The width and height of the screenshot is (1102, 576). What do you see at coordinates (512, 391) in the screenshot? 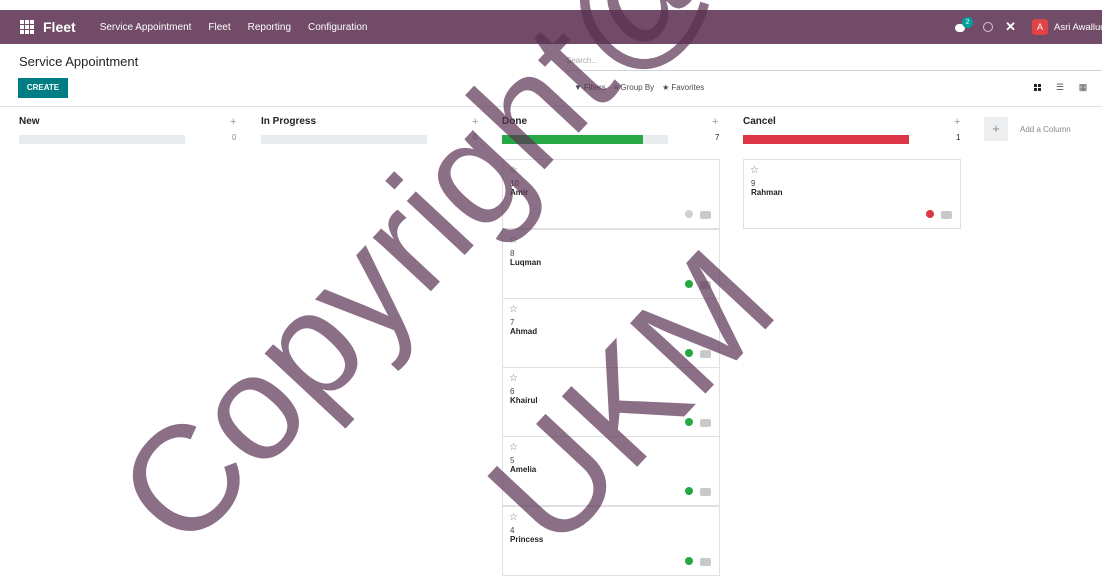
I see `card-number: 6` at bounding box center [512, 391].